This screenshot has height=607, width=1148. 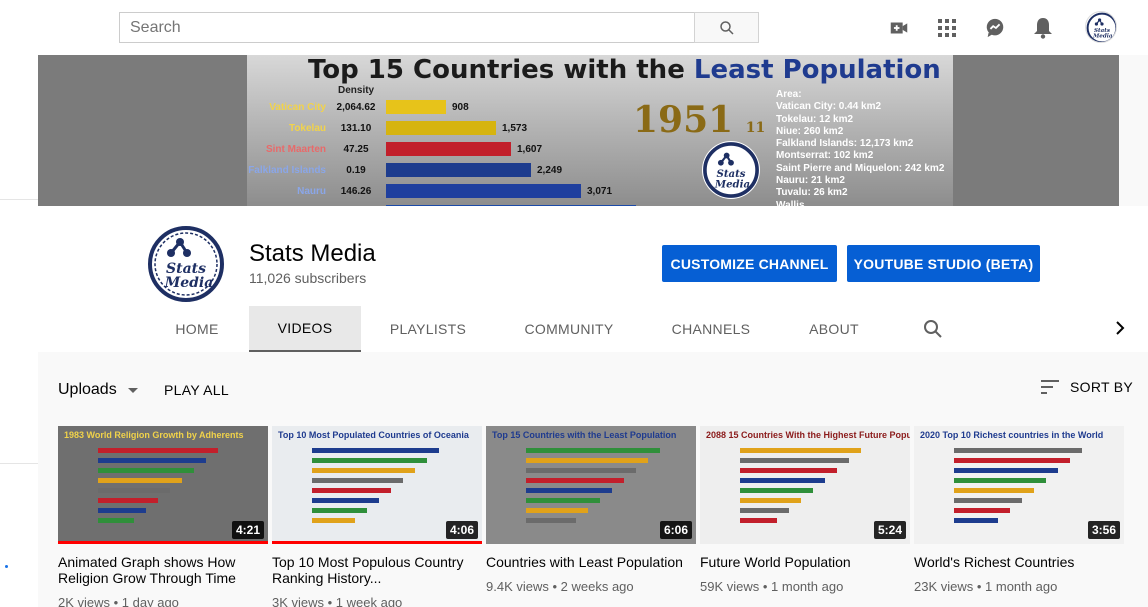 I want to click on tab-videos: VIDEOS, so click(x=305, y=329).